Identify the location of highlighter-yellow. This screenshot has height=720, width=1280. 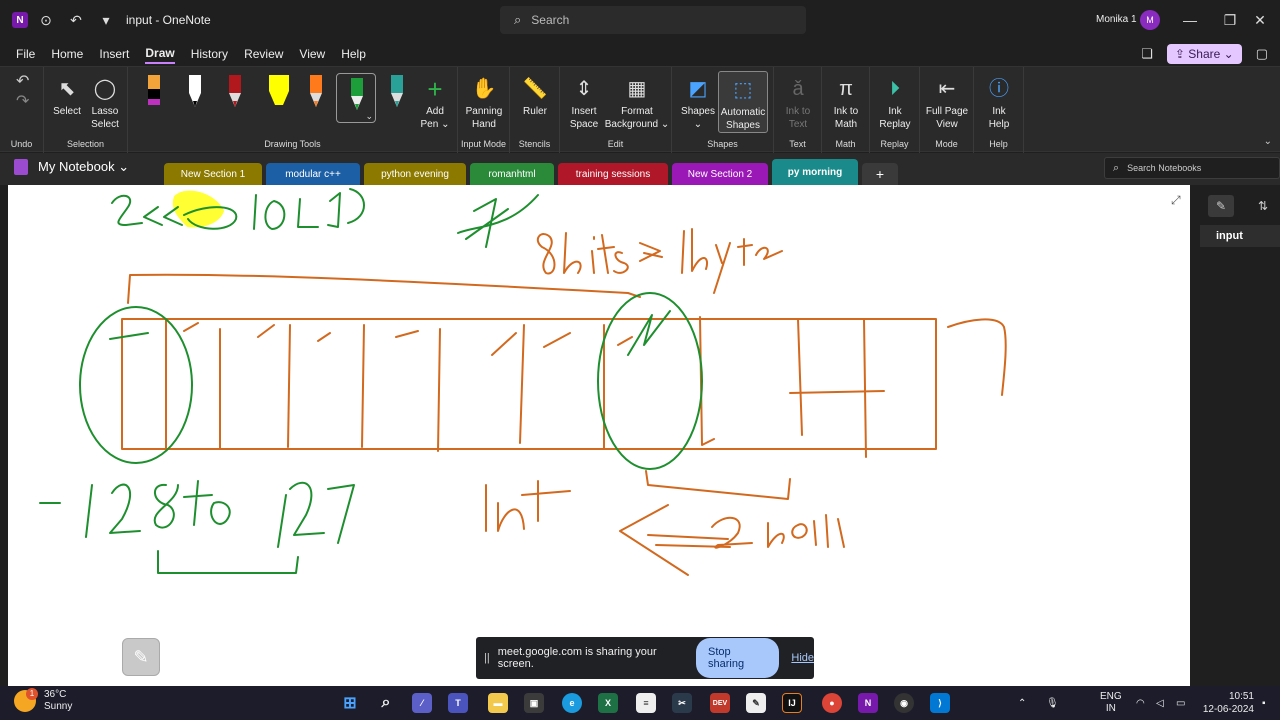
(279, 92).